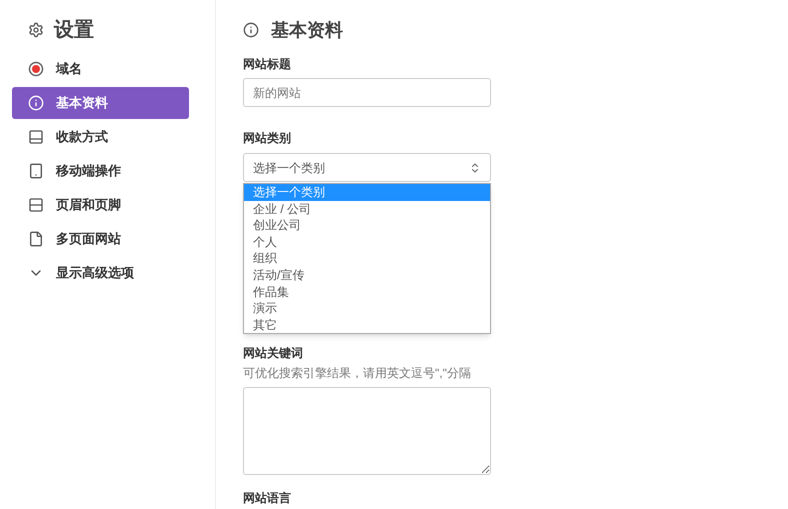  I want to click on field-label: 网站关键词, so click(273, 353).